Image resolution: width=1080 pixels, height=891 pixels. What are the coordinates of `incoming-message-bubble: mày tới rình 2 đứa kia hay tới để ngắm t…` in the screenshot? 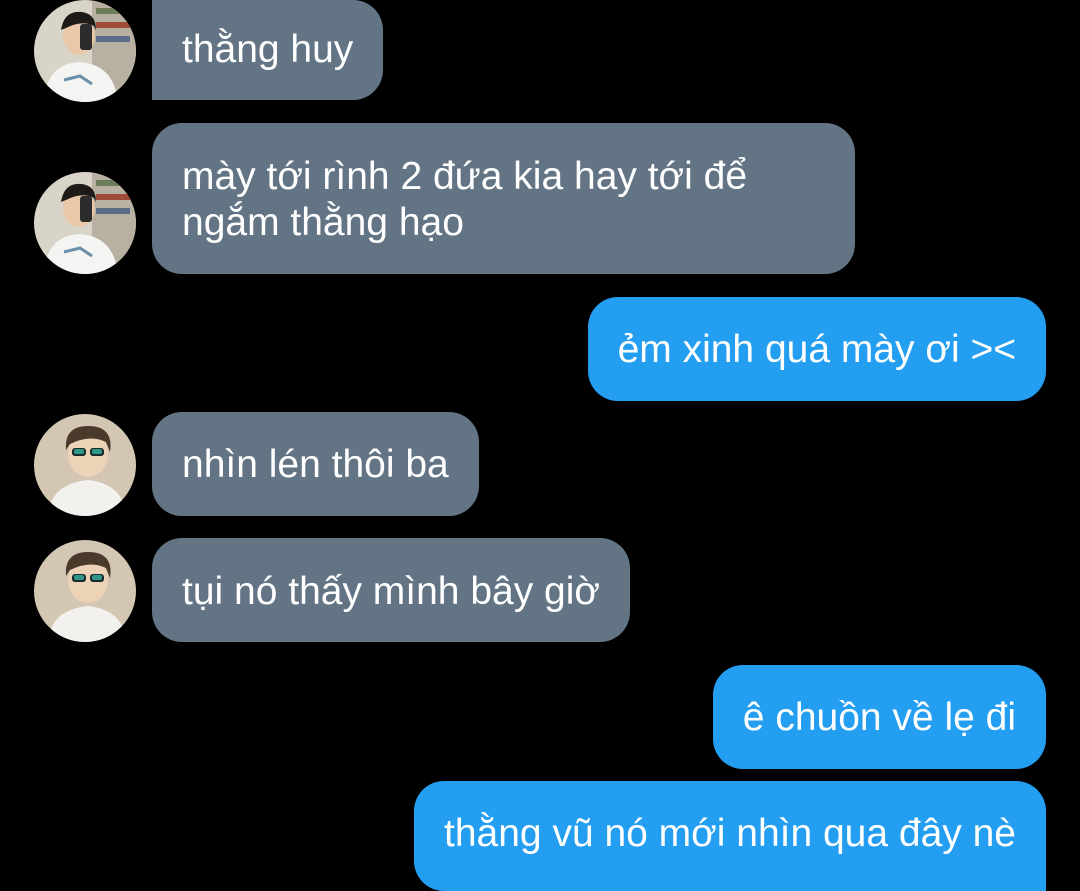 It's located at (503, 198).